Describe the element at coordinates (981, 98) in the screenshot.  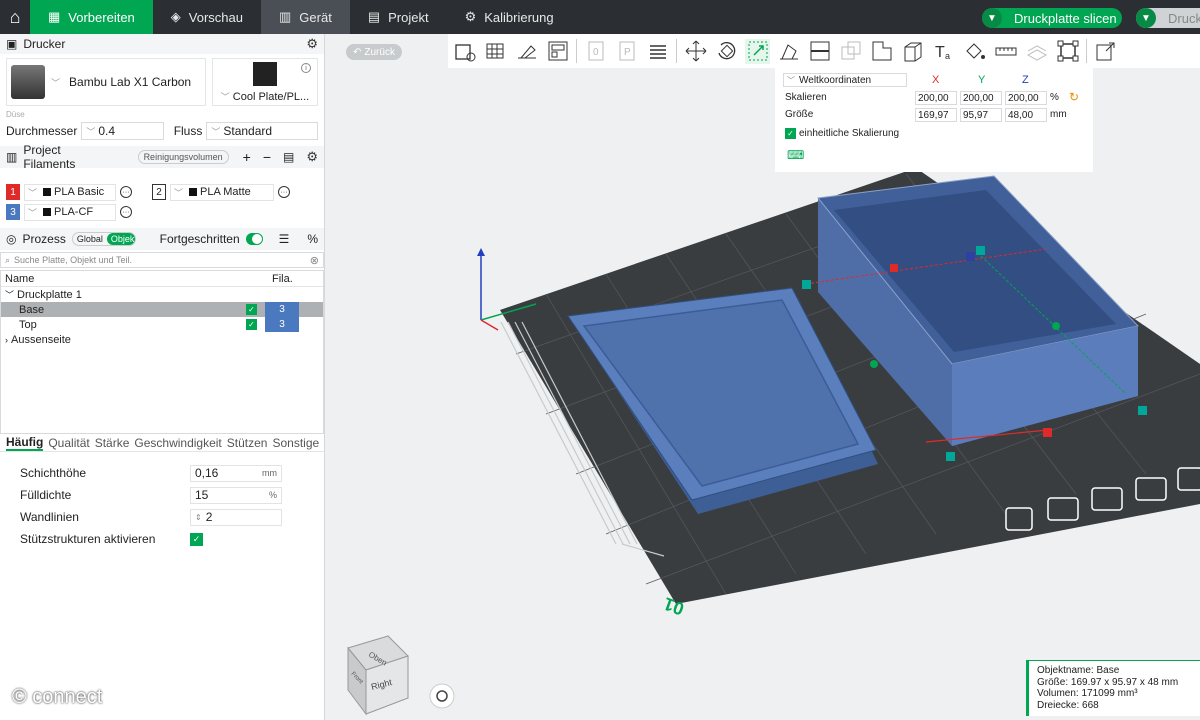
I see `scale-y-input: 200,00` at that location.